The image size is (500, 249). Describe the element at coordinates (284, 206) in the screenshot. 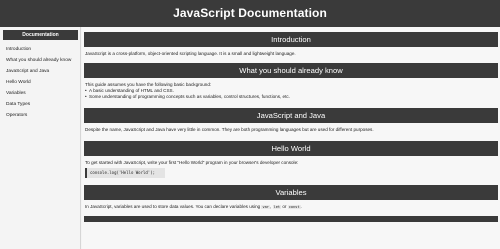

I see `variables-connector: or` at that location.